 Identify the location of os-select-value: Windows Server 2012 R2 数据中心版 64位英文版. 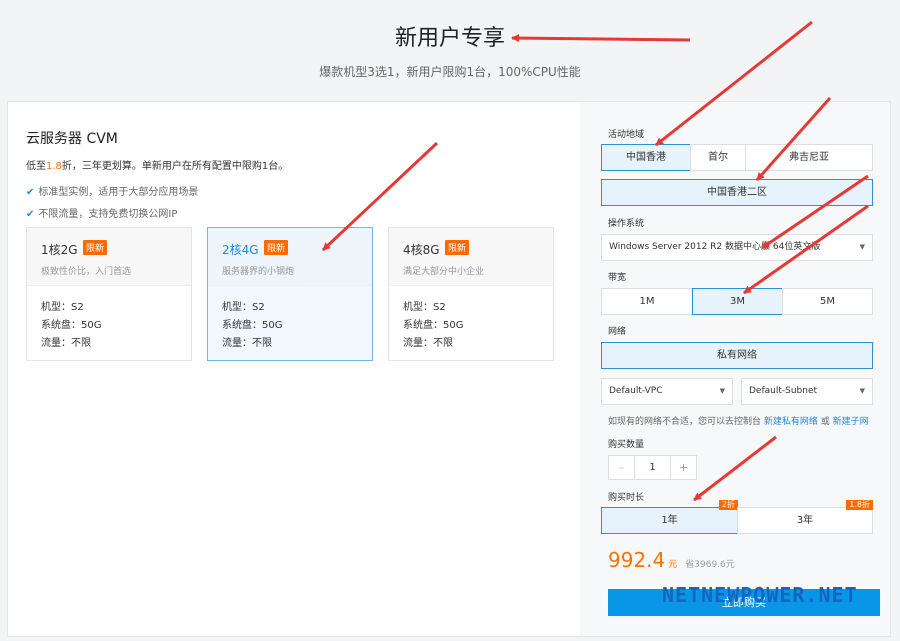
(715, 247).